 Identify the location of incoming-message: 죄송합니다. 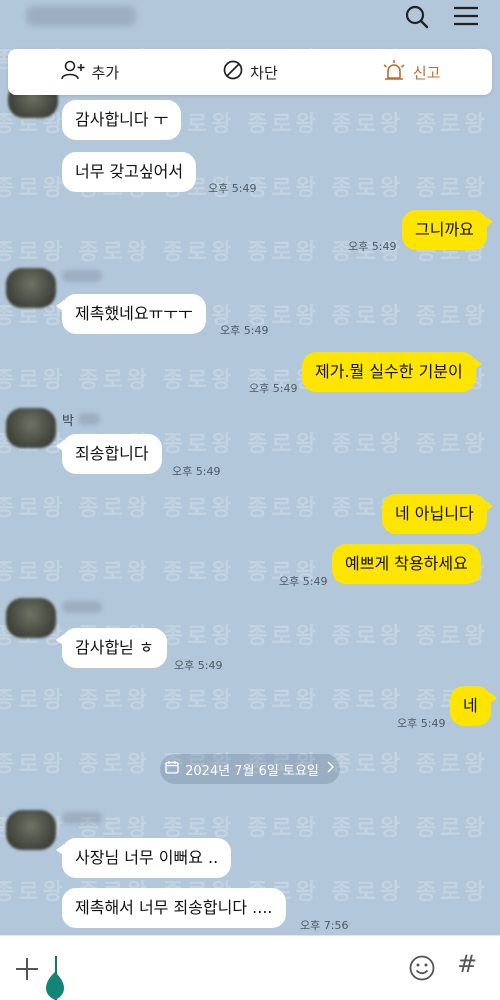
(109, 454).